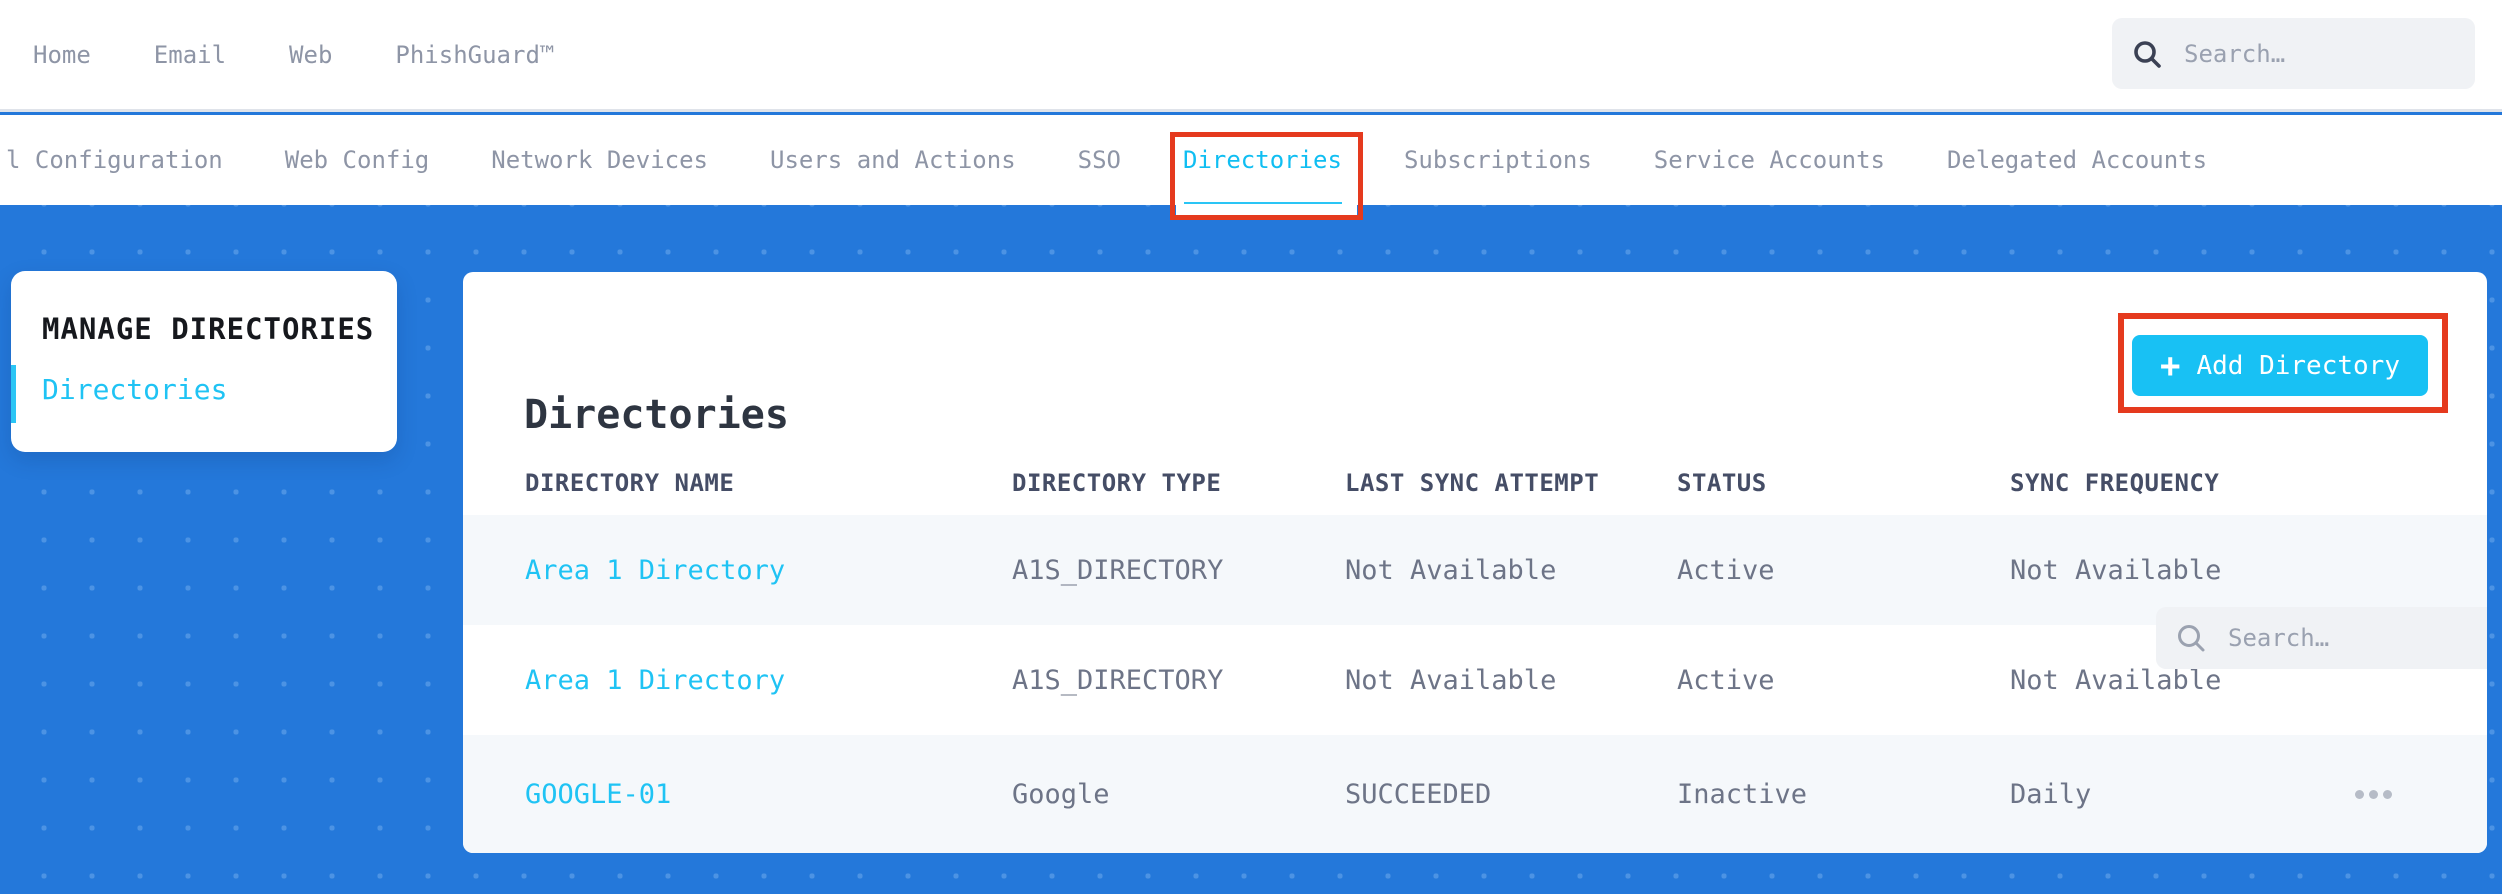 This screenshot has height=894, width=2502. I want to click on tab-email-configuration: l Configuration, so click(114, 160).